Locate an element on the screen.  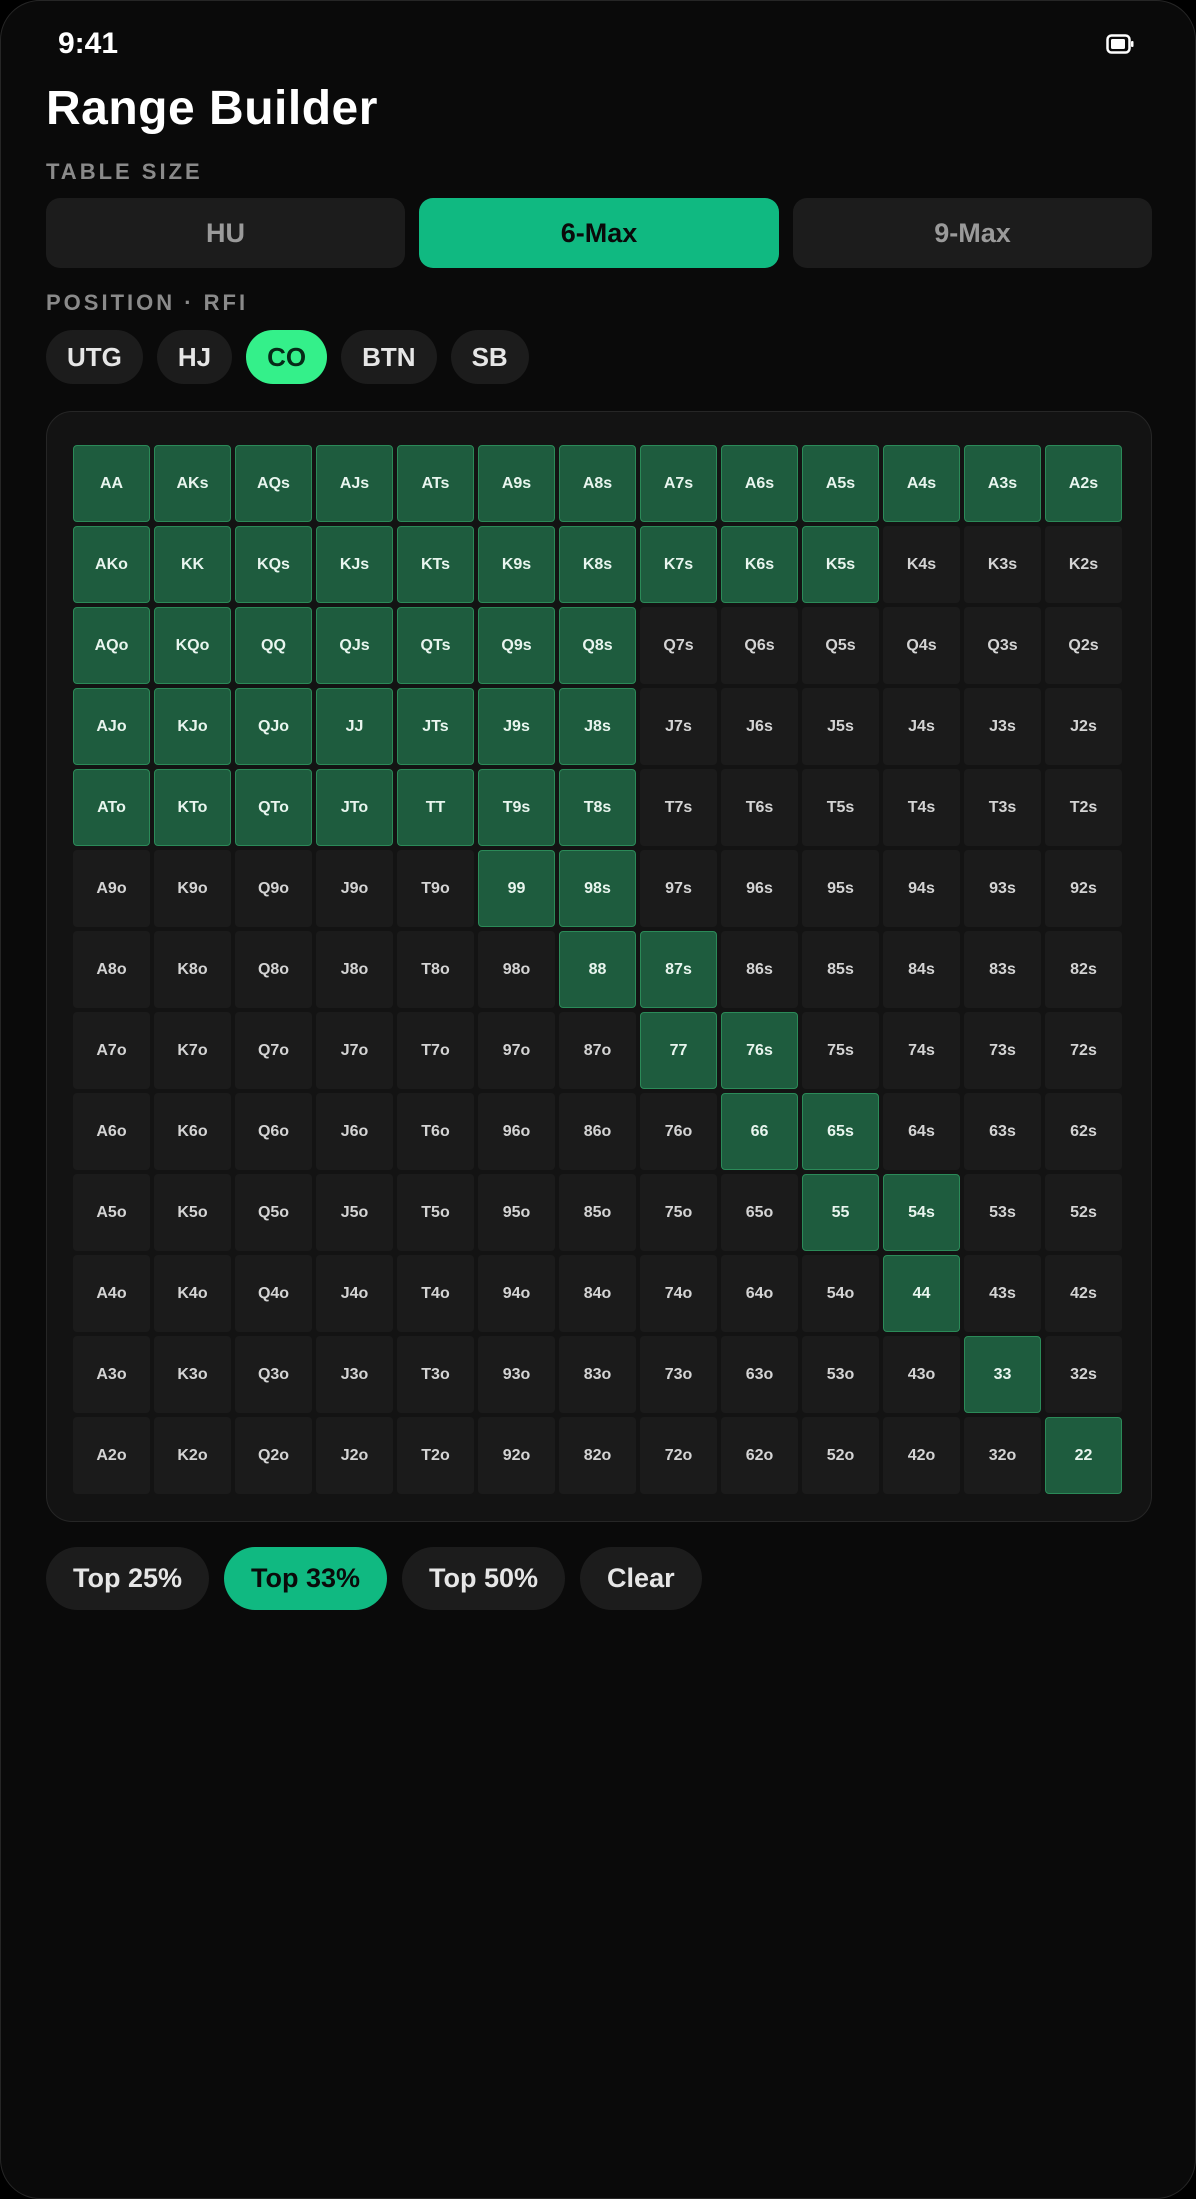
hand-cell: 32s is located at coordinates (1083, 1374).